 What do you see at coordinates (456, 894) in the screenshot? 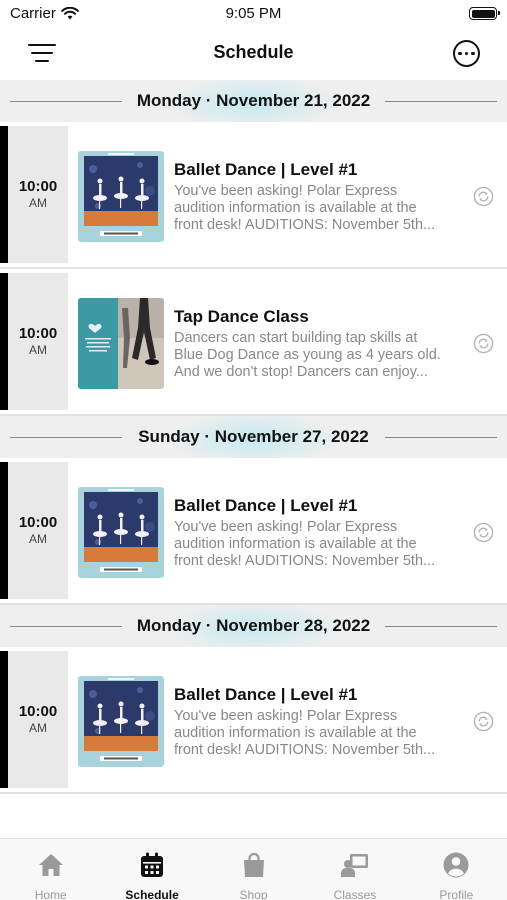
I see `tab-label: Profile` at bounding box center [456, 894].